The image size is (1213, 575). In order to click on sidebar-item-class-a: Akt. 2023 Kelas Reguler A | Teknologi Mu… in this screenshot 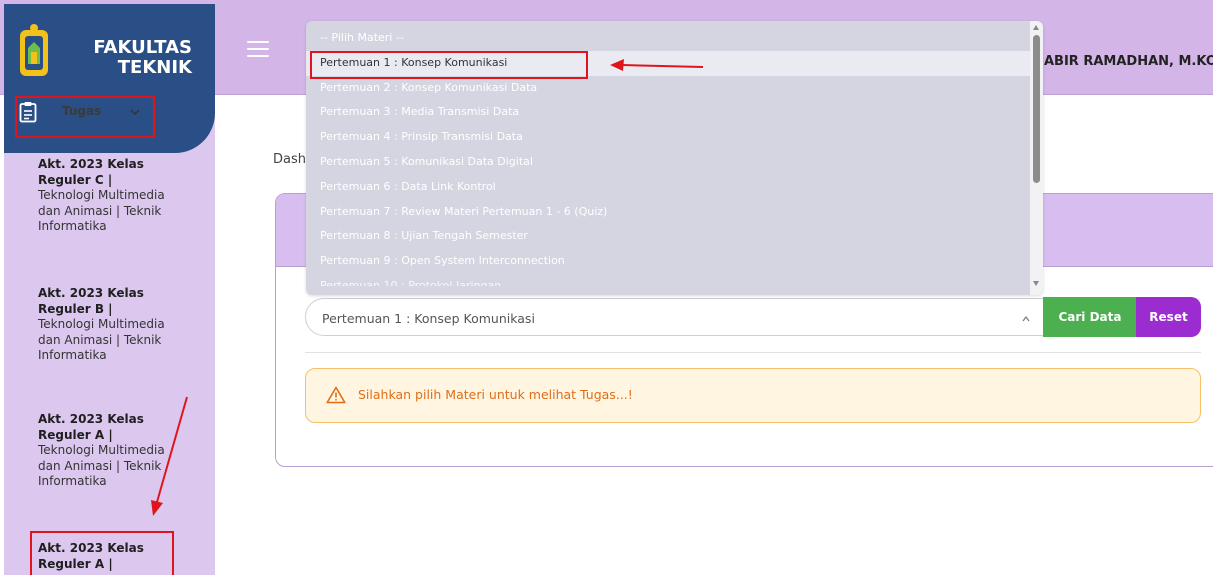, I will do `click(108, 451)`.